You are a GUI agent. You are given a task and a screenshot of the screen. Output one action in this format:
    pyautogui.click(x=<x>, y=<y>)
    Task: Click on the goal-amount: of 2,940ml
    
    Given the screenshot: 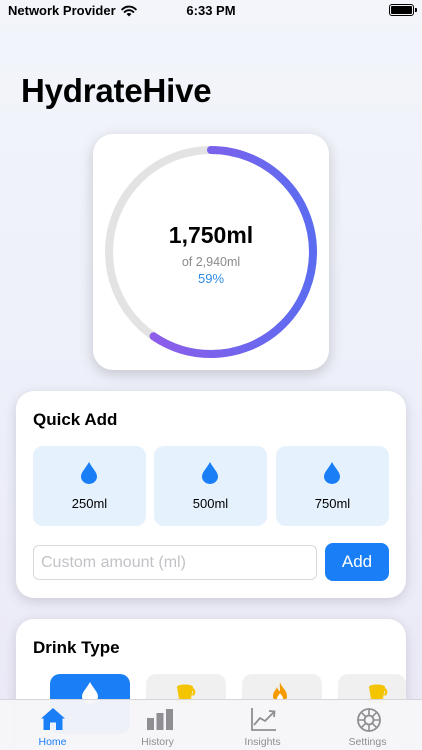 What is the action you would take?
    pyautogui.click(x=211, y=262)
    